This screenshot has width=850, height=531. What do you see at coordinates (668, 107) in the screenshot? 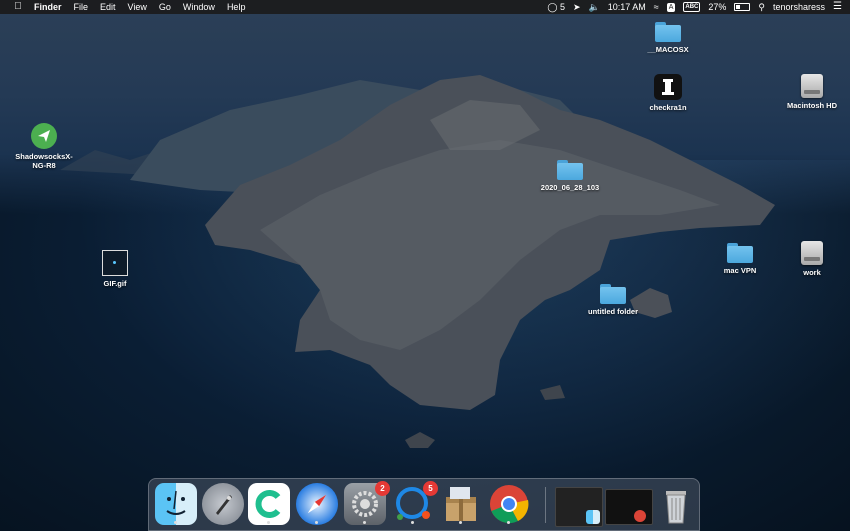
I see `desktop-icon-label: checkra1n` at bounding box center [668, 107].